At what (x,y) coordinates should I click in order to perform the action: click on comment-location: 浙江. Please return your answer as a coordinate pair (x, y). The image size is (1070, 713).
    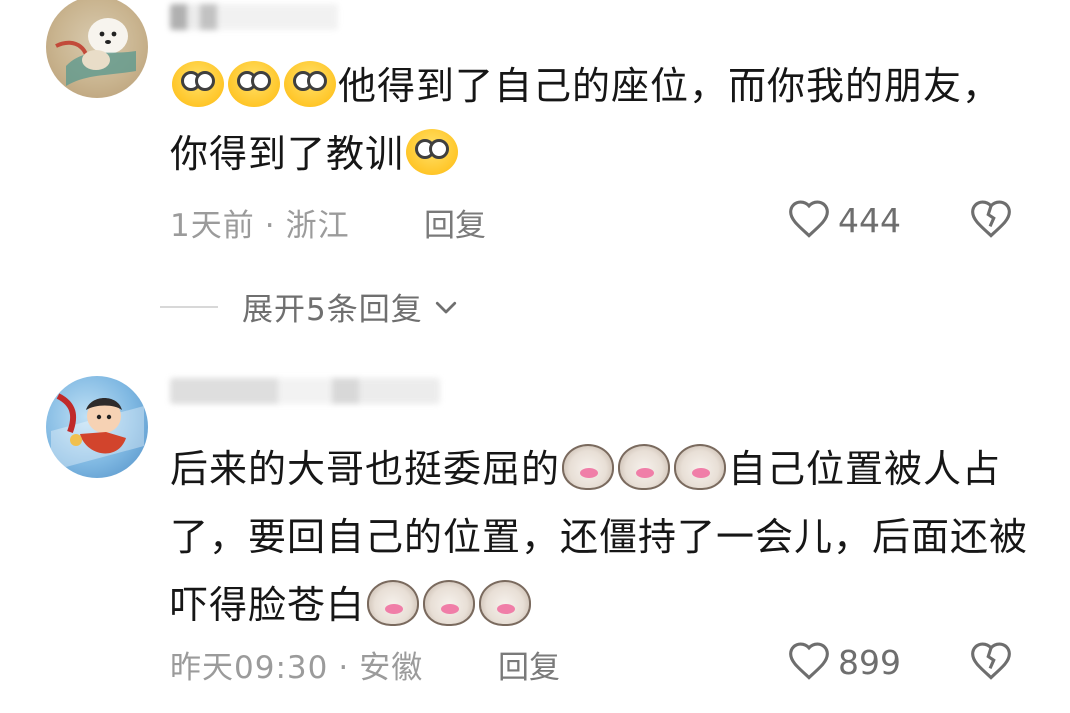
    Looking at the image, I should click on (317, 226).